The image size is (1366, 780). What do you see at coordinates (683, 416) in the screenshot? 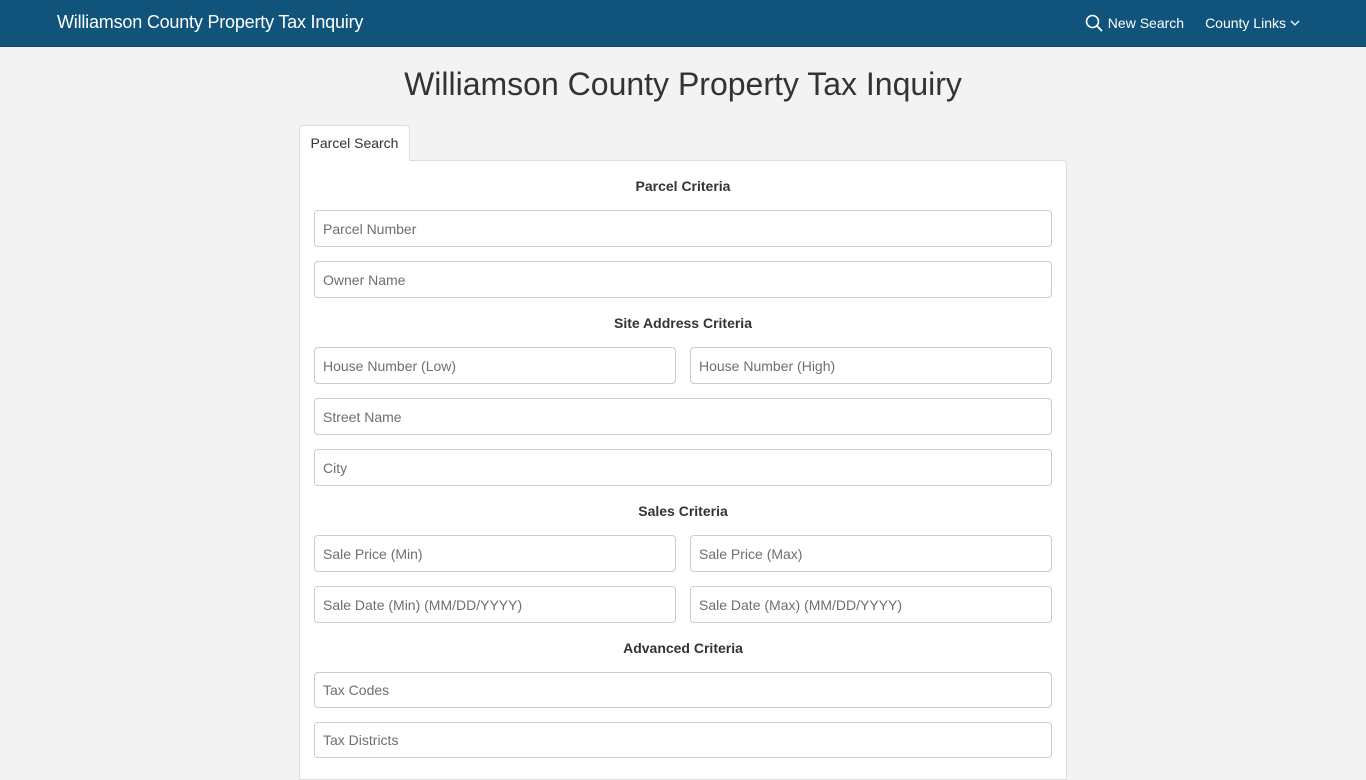
I see `street-name-input` at bounding box center [683, 416].